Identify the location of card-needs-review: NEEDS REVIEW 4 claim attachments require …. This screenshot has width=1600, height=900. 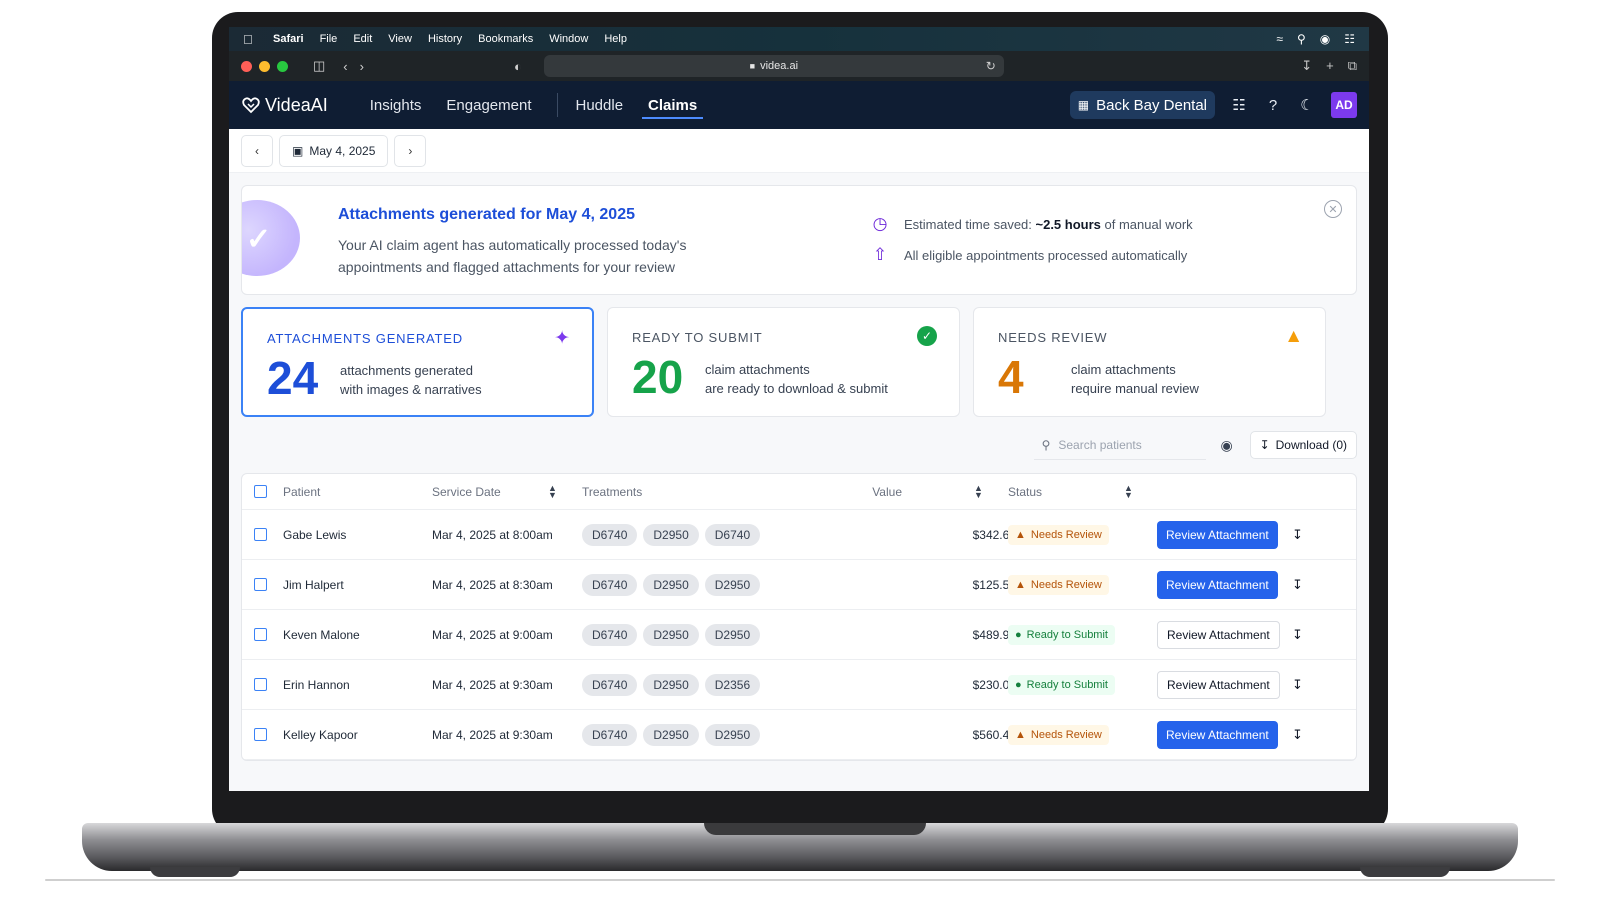
(1149, 362).